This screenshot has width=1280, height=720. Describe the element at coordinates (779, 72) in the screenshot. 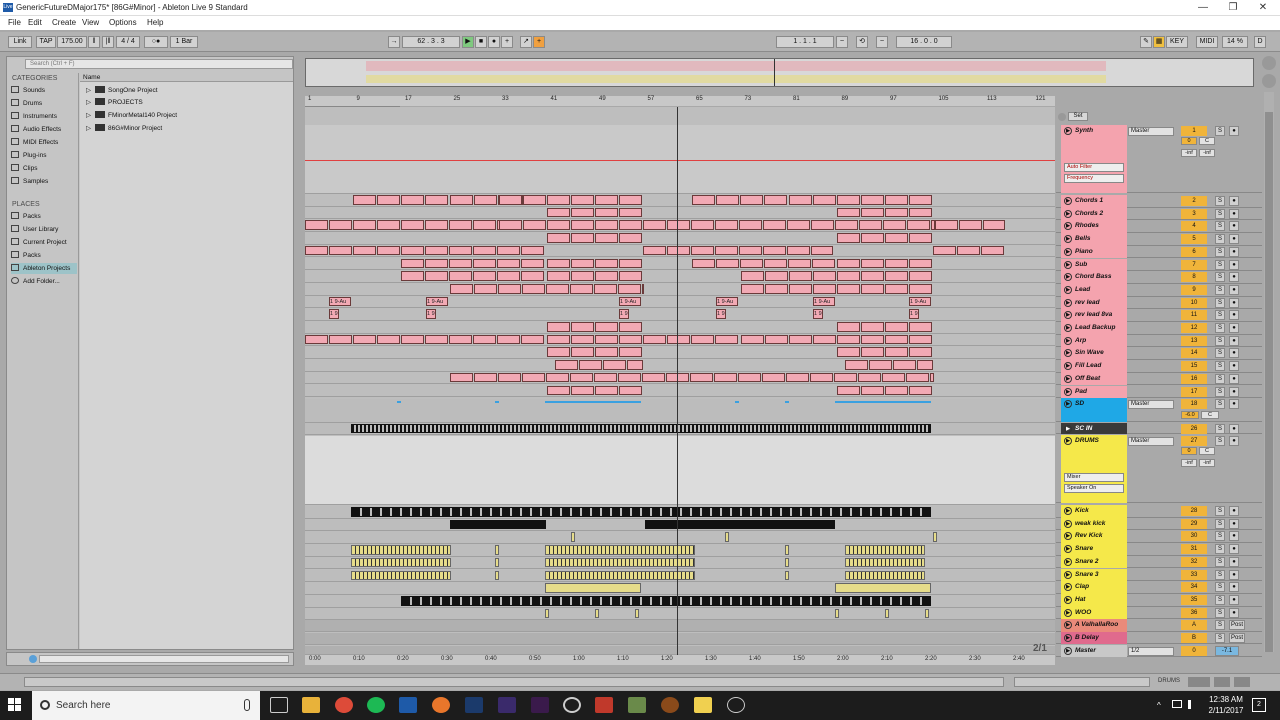

I see `arrangement-overview` at that location.